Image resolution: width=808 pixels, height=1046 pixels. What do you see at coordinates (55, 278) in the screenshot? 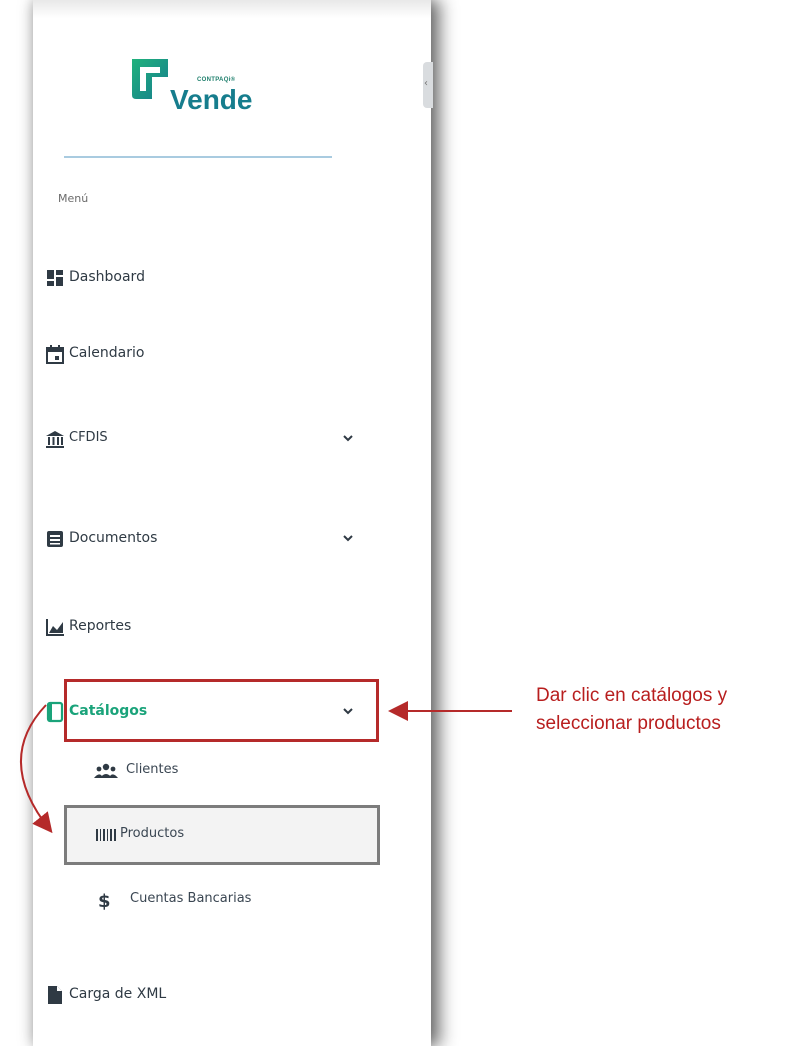
I see `dashboard-icon` at bounding box center [55, 278].